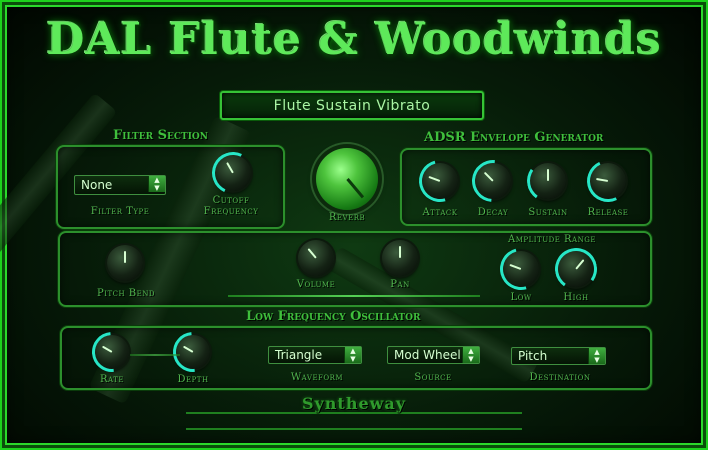 The image size is (708, 450). I want to click on brand-bar, so click(354, 421).